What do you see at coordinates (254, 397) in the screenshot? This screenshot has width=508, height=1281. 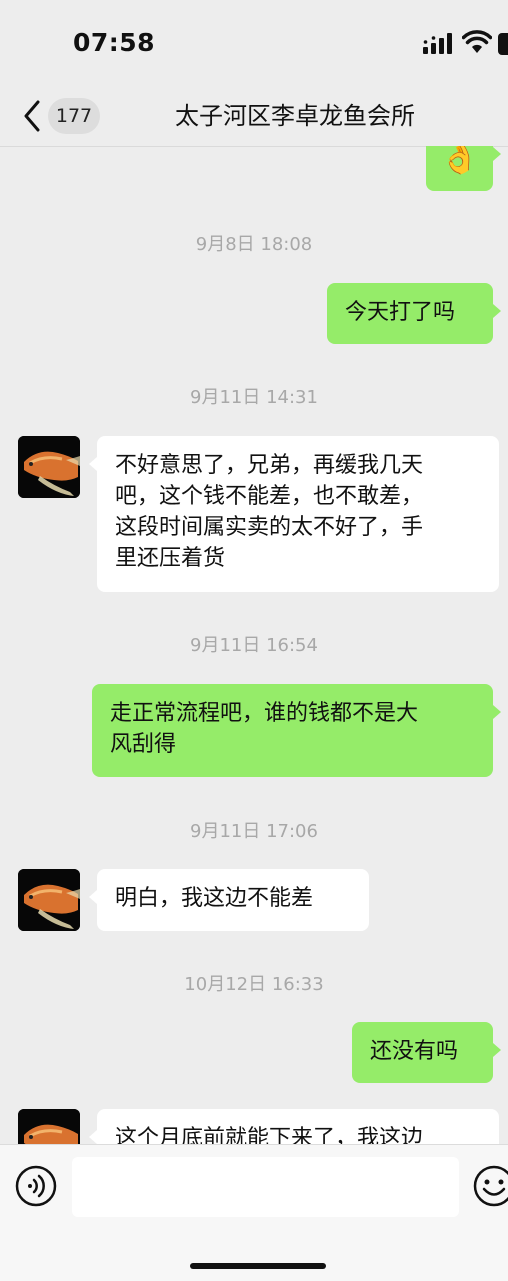 I see `message-timestamp: 9月11日 14:31` at bounding box center [254, 397].